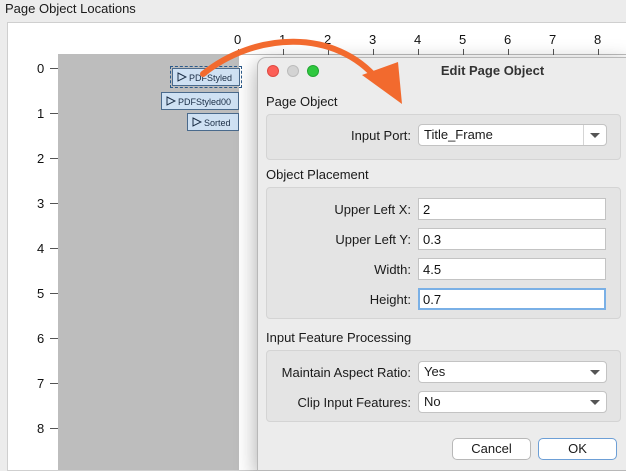 The image size is (626, 471). What do you see at coordinates (283, 39) in the screenshot?
I see `ruler-x-label: 1` at bounding box center [283, 39].